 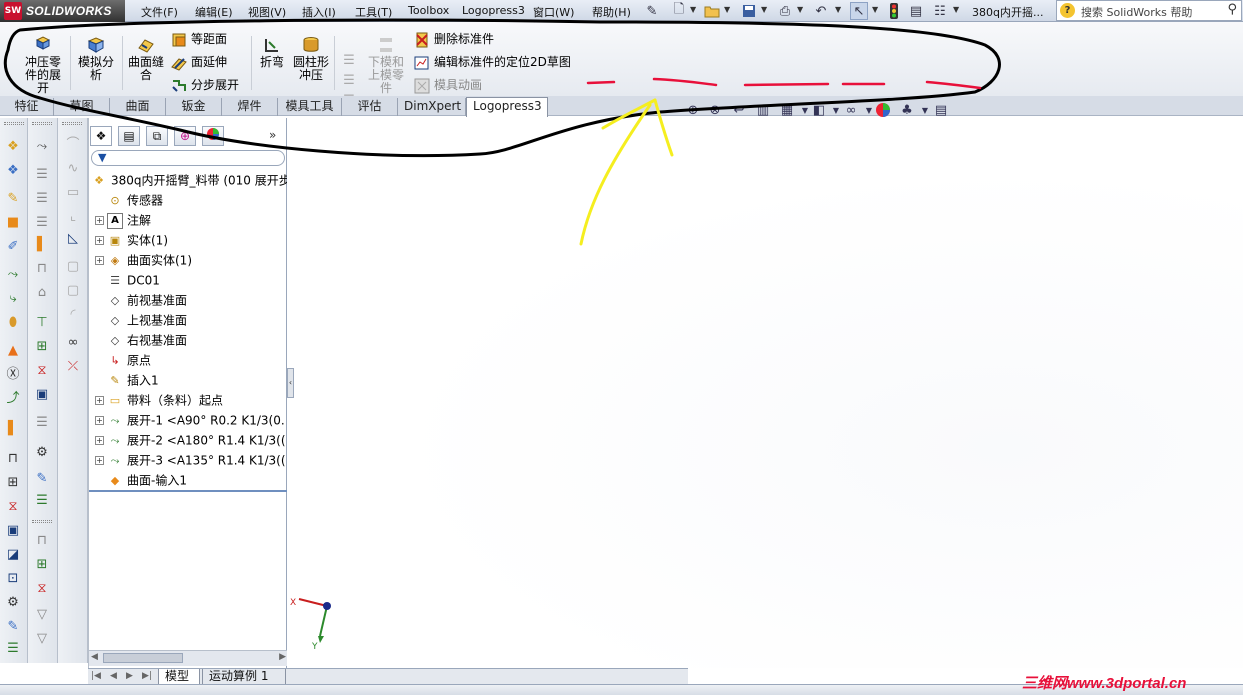 I want to click on frame-icon: ▢, so click(x=73, y=291).